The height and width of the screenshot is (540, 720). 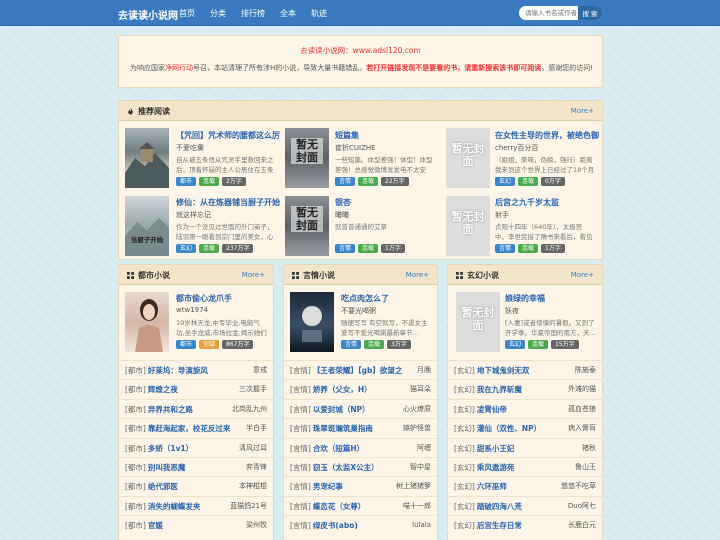 I want to click on list-book-title: 【王者荣耀】【gb】欲望之, so click(x=358, y=370).